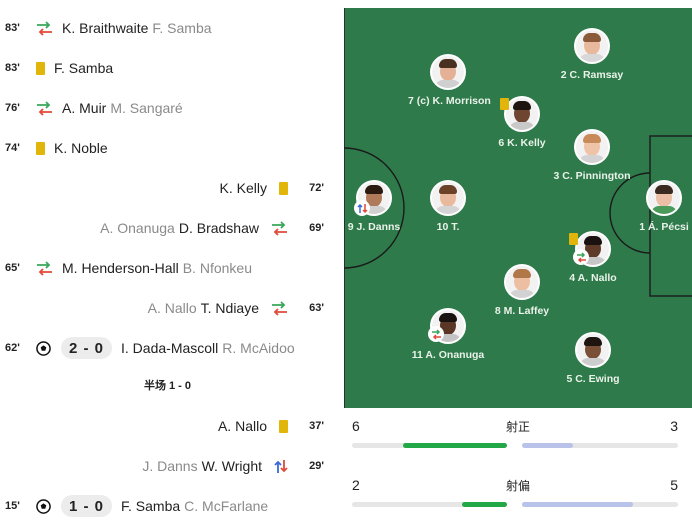  Describe the element at coordinates (448, 334) in the screenshot. I see `player-card: 11 A. Onanuga` at that location.